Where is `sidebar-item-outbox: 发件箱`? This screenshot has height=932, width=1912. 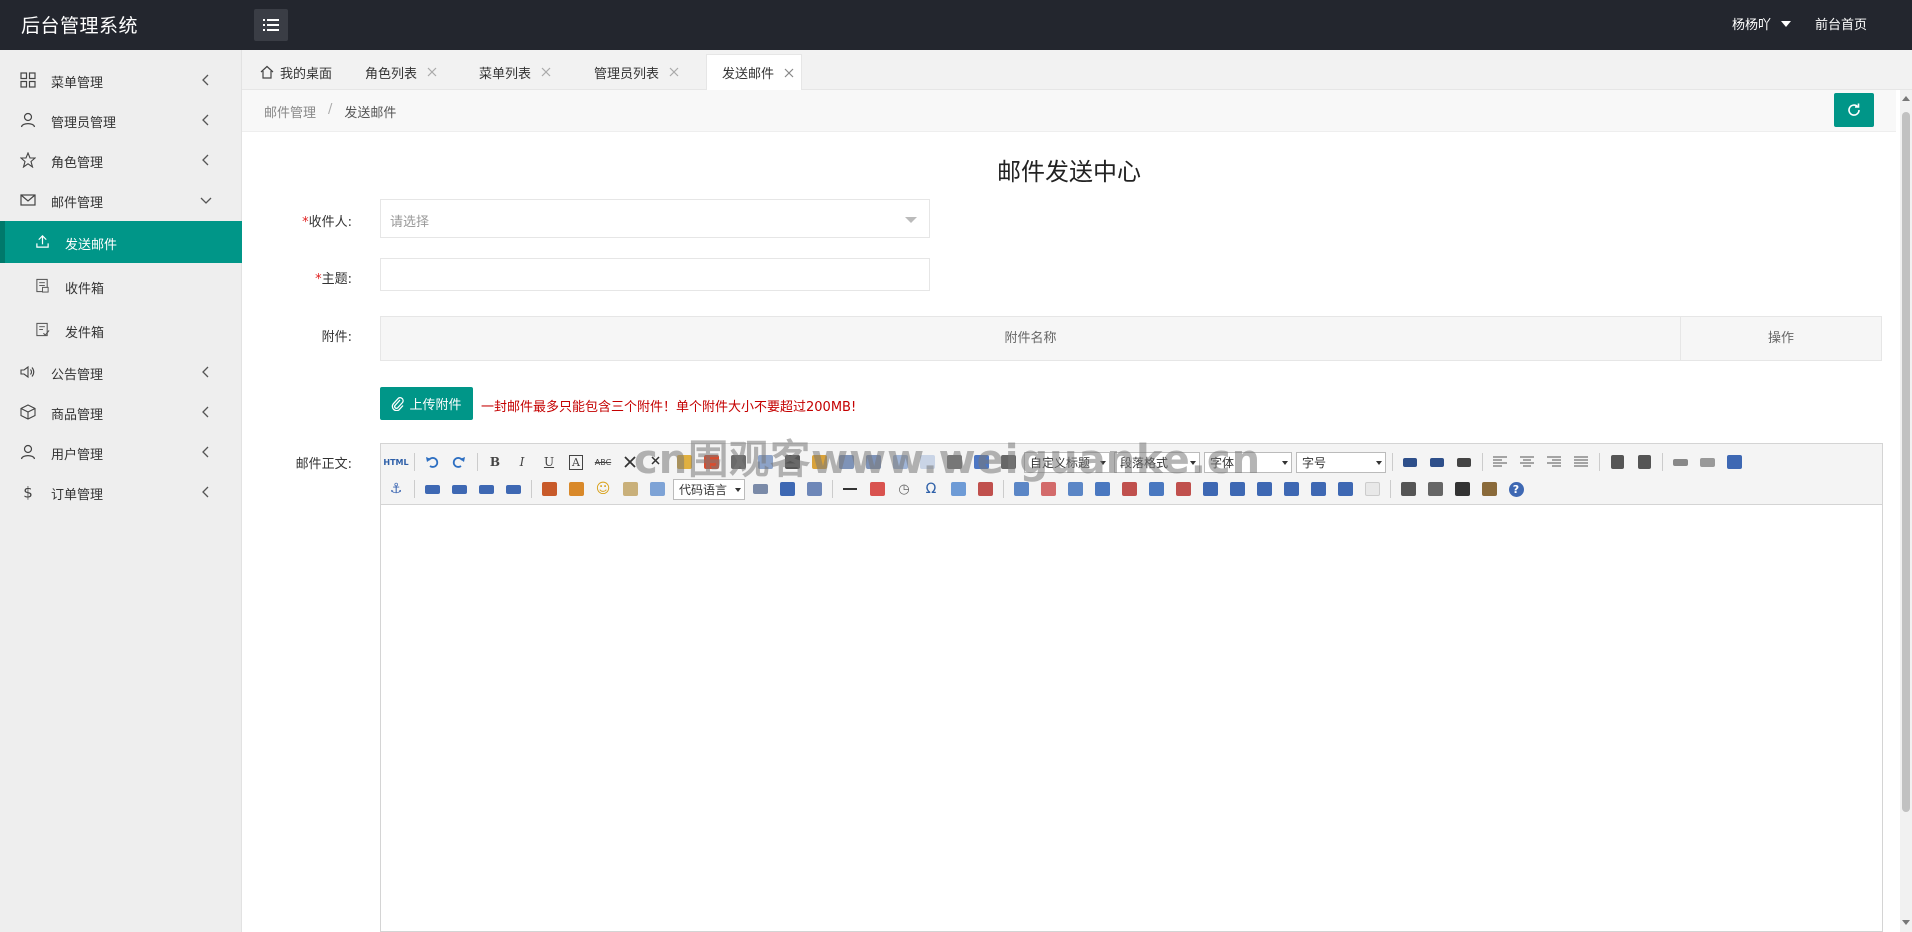
sidebar-item-outbox: 发件箱 is located at coordinates (121, 330).